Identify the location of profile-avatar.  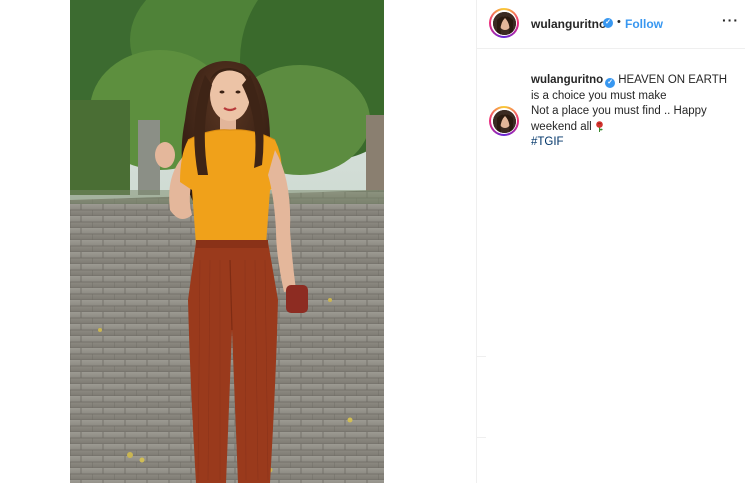
(504, 23).